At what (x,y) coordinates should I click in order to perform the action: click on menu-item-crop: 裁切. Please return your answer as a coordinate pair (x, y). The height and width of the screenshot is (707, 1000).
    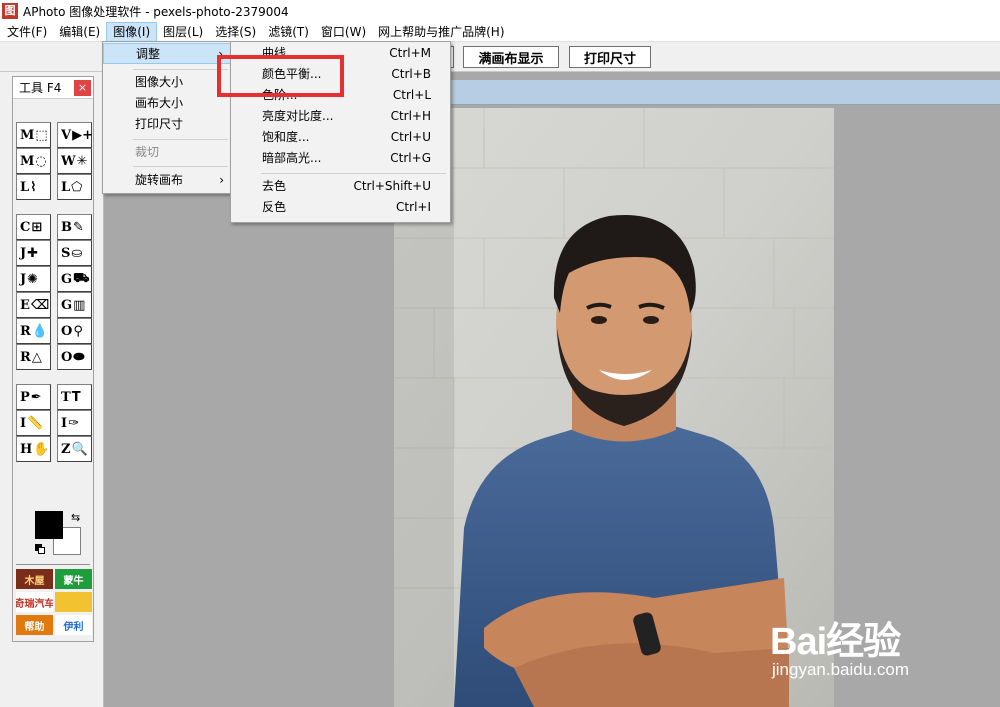
    Looking at the image, I should click on (167, 152).